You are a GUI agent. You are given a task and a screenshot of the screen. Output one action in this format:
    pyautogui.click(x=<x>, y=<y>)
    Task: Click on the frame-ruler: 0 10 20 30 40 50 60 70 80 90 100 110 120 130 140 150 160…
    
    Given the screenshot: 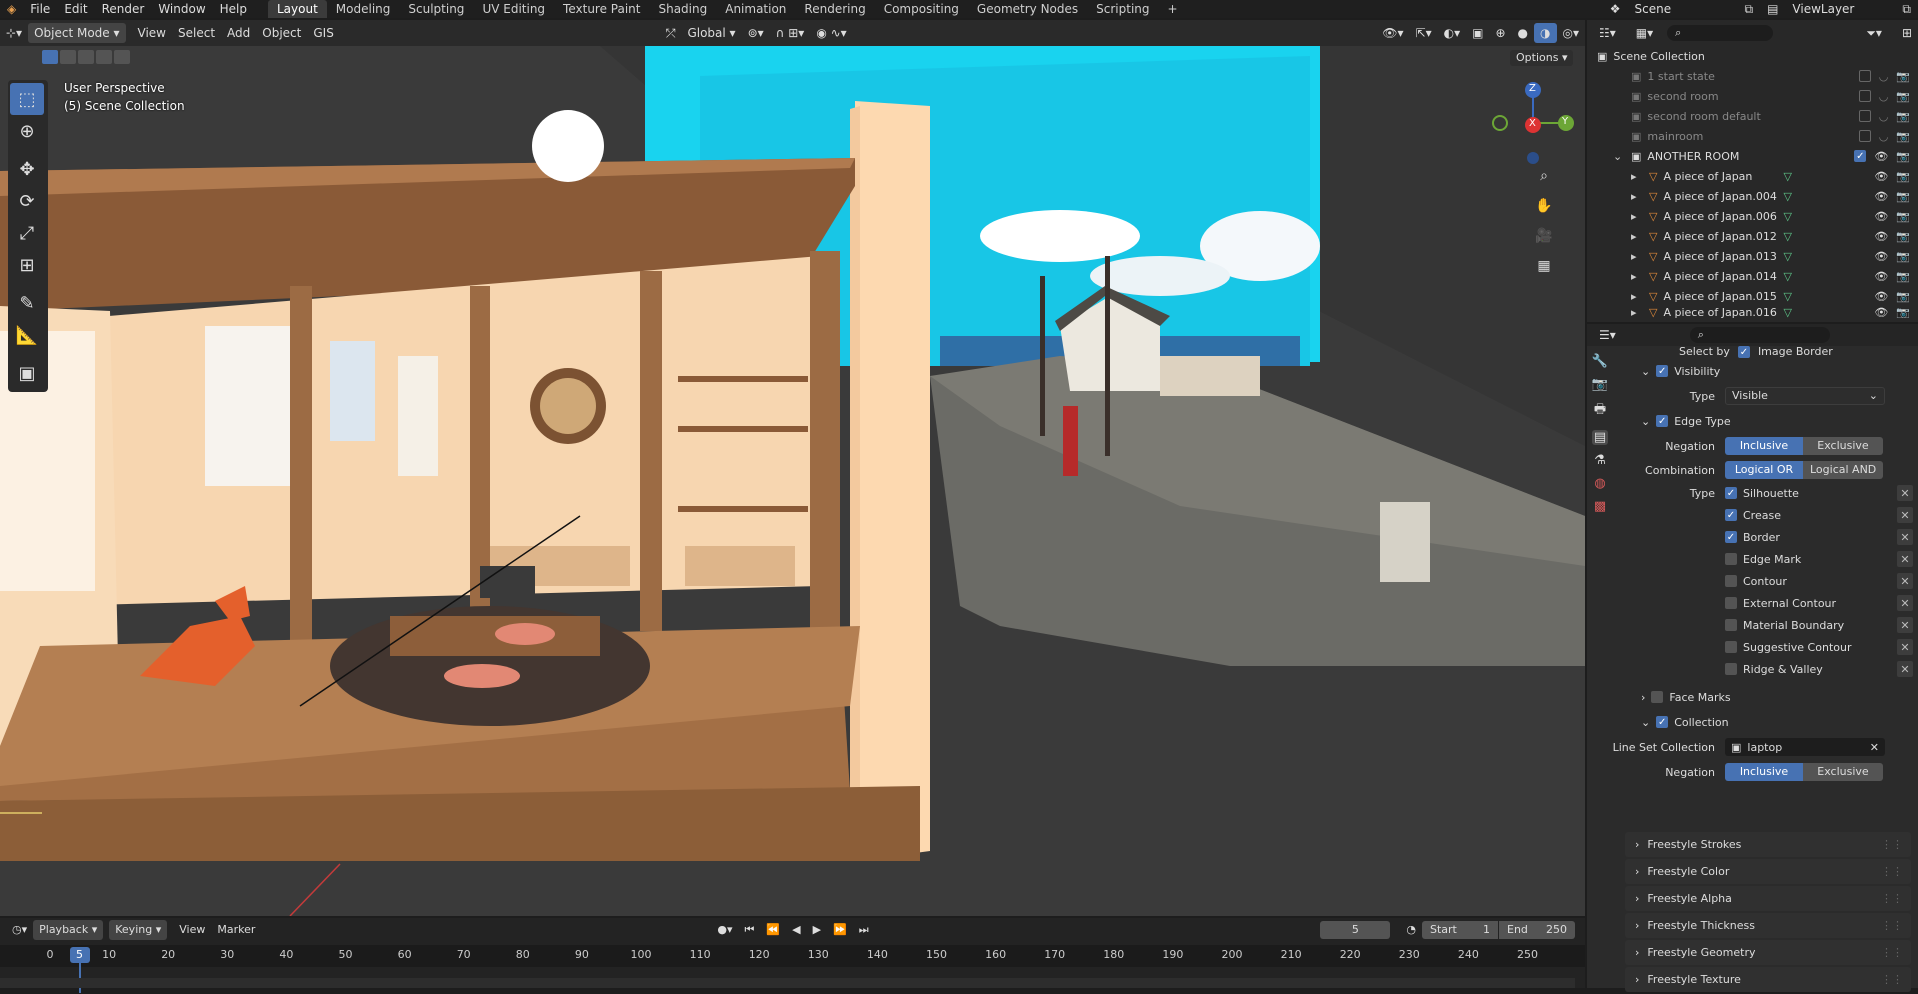 What is the action you would take?
    pyautogui.click(x=792, y=969)
    